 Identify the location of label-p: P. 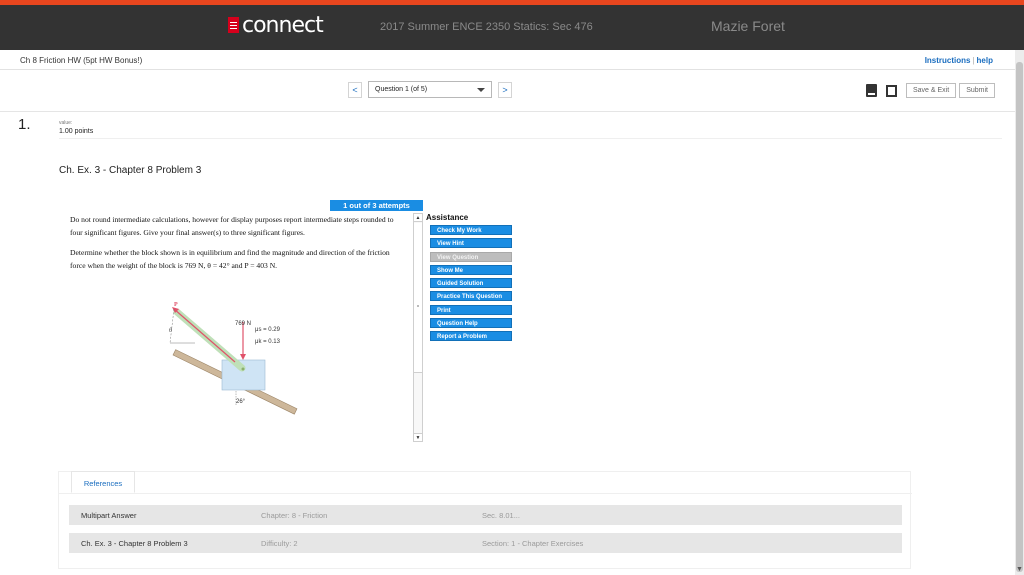
(176, 305).